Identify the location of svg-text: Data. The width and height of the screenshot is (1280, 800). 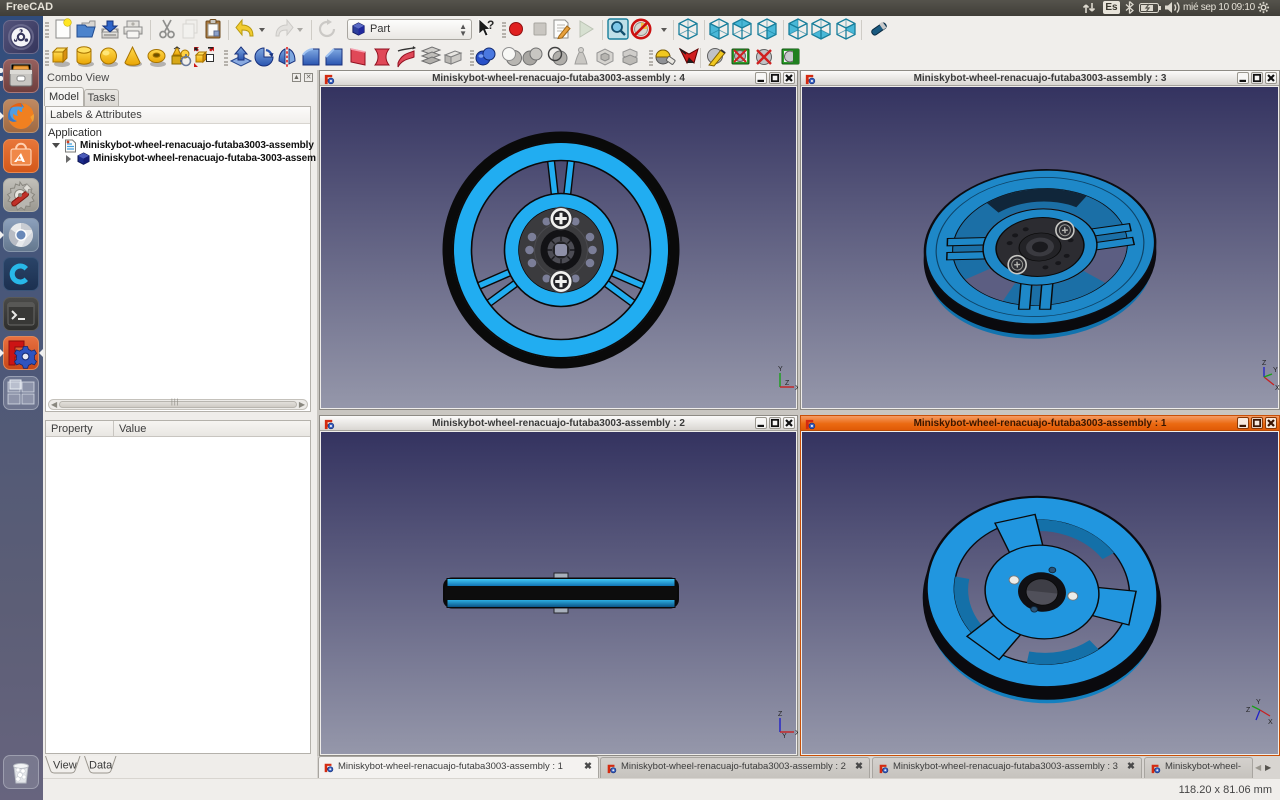
(101, 766).